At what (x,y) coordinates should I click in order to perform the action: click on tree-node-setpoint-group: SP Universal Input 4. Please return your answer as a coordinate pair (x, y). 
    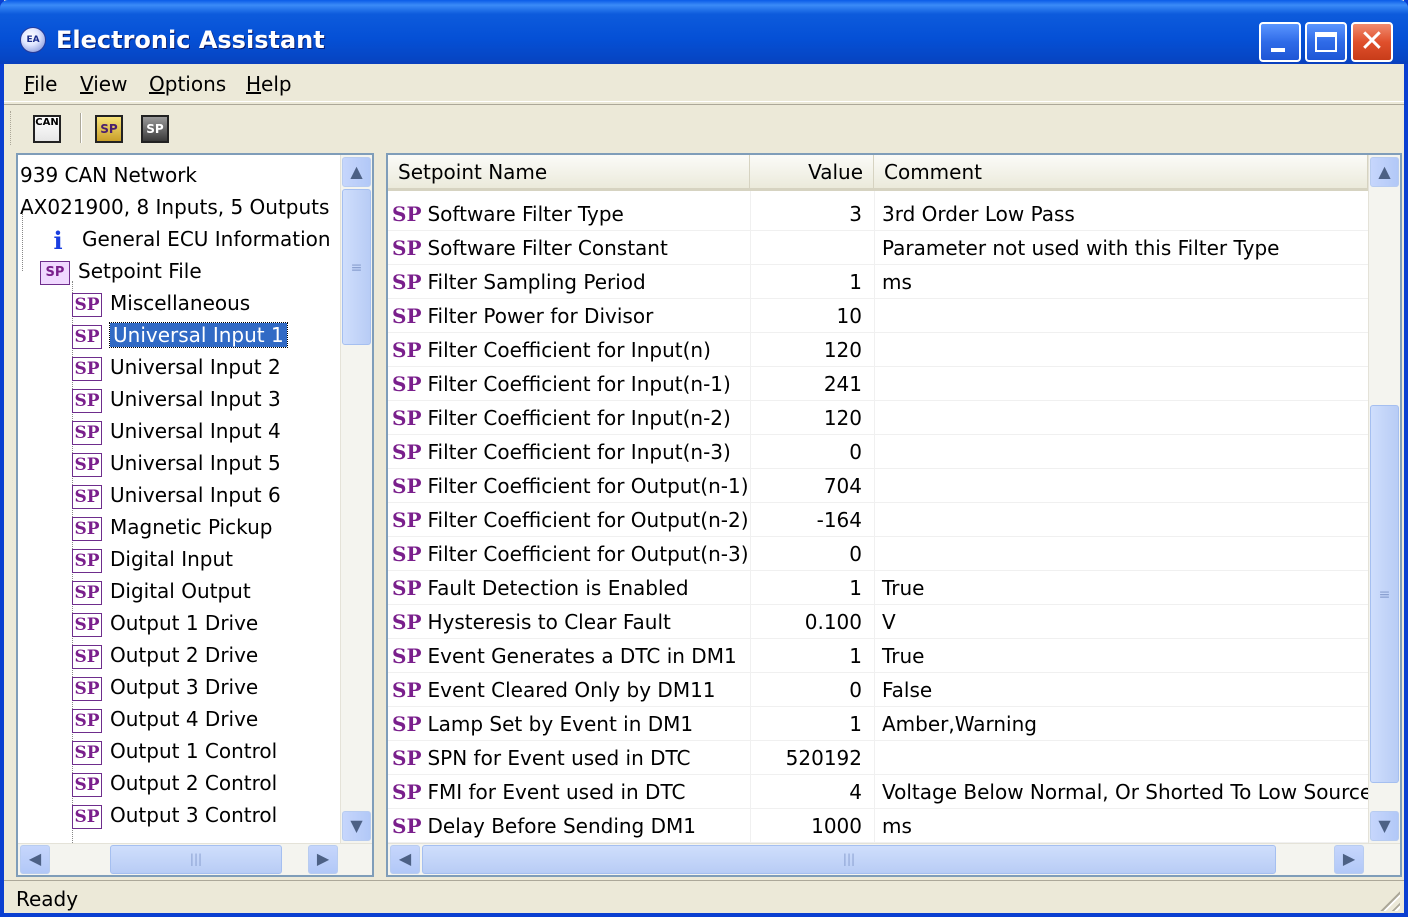
    Looking at the image, I should click on (176, 431).